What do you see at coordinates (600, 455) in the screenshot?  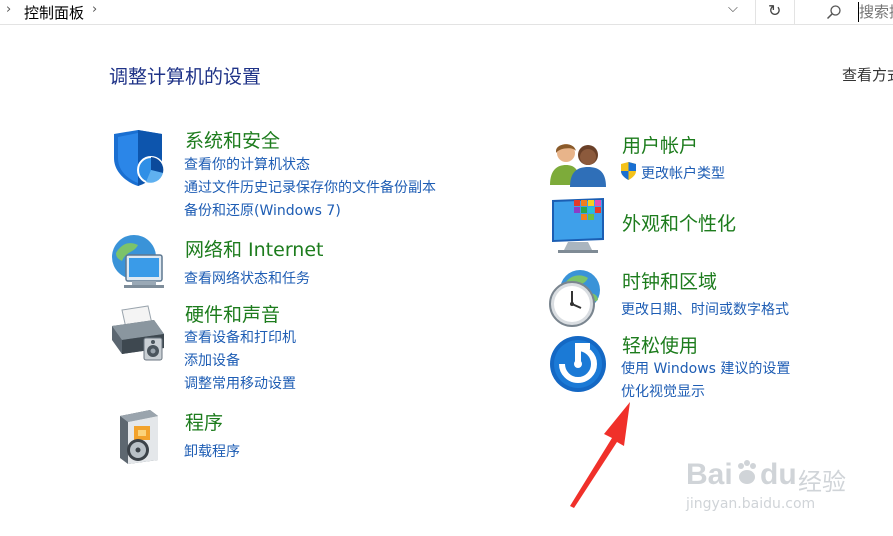 I see `red-arrow-annotation` at bounding box center [600, 455].